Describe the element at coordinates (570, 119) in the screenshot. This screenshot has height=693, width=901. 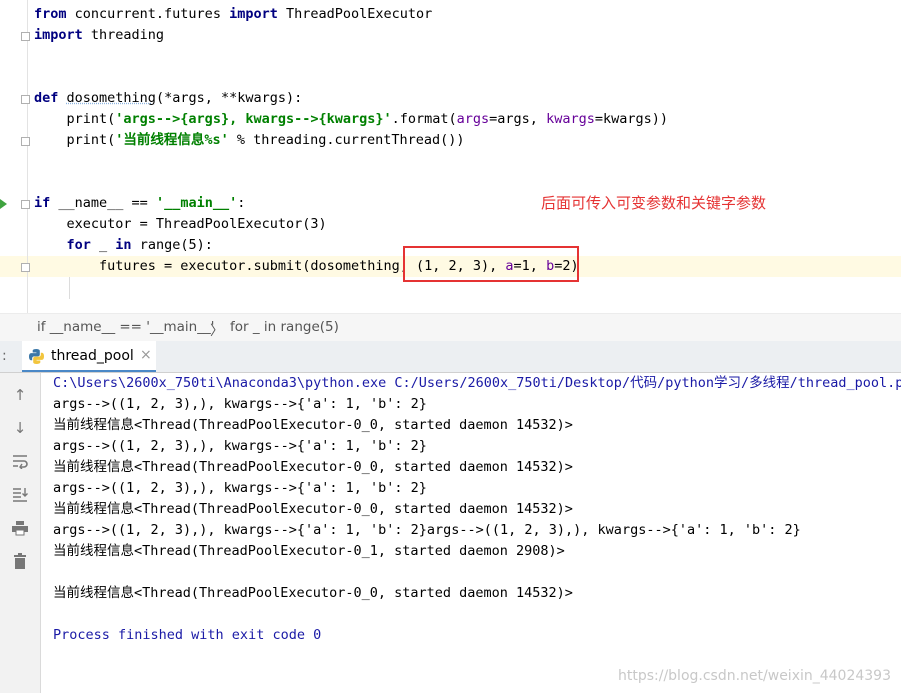
I see `keyword-arg: kwargs` at that location.